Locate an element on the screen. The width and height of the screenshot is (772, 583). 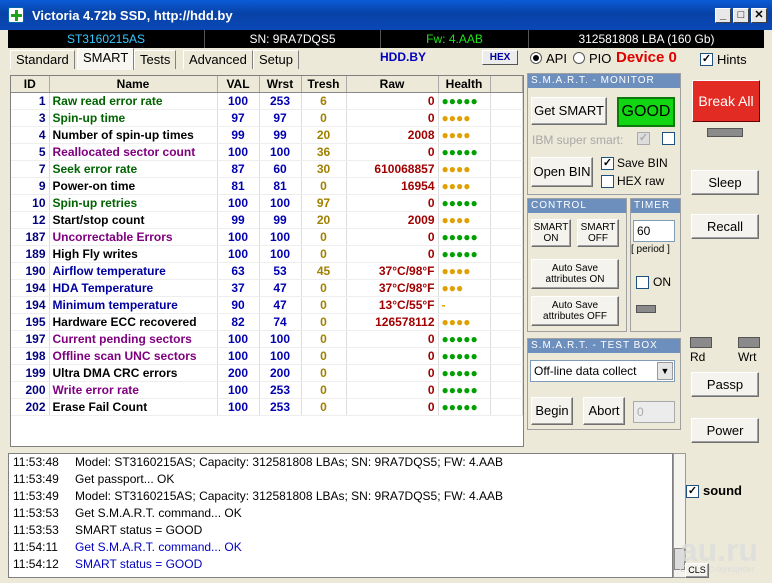
table-row: 3 Spin-up time 97 97 0 0 ●●●● is located at coordinates (267, 118).